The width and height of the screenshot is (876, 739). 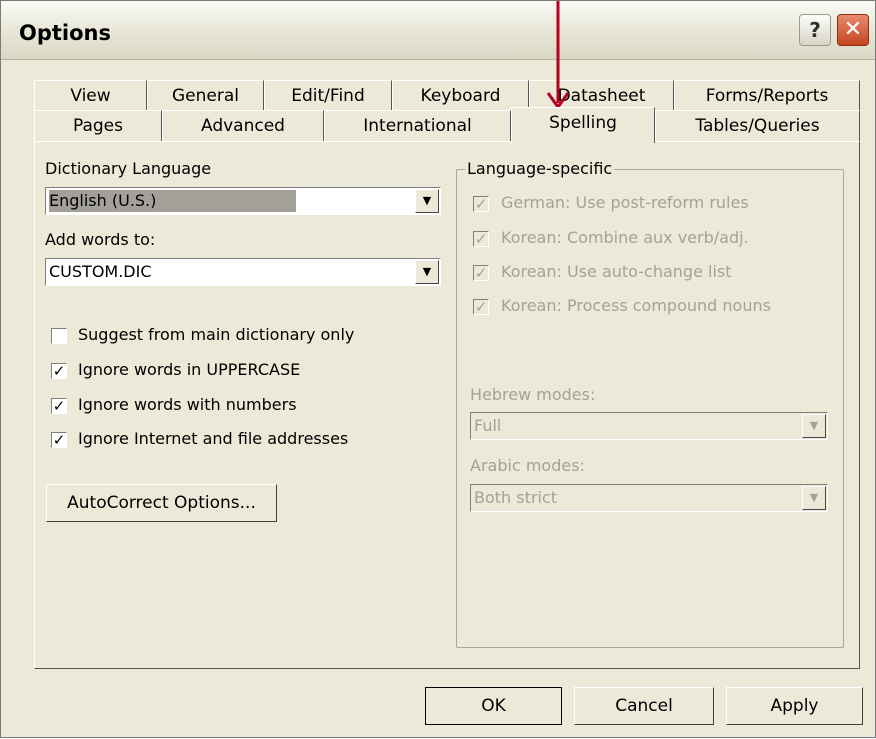 What do you see at coordinates (558, 55) in the screenshot?
I see `annotation-arrow` at bounding box center [558, 55].